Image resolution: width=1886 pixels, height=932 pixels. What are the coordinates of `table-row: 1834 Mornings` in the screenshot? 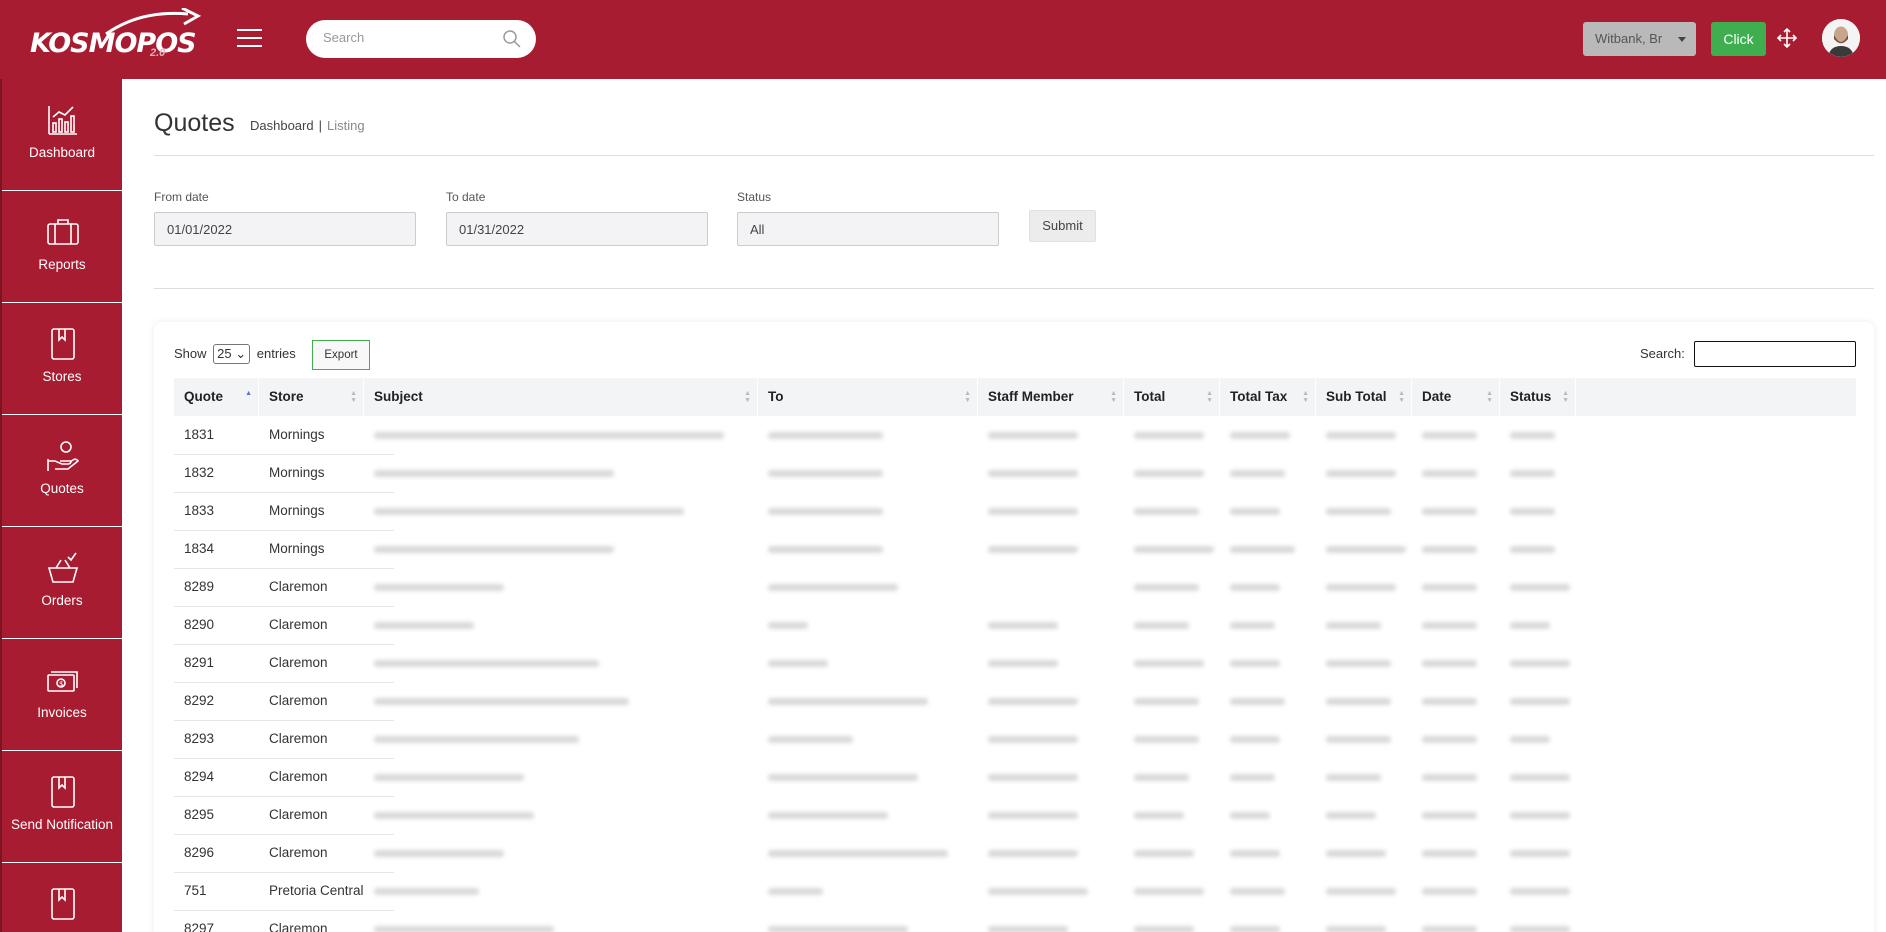 It's located at (1015, 549).